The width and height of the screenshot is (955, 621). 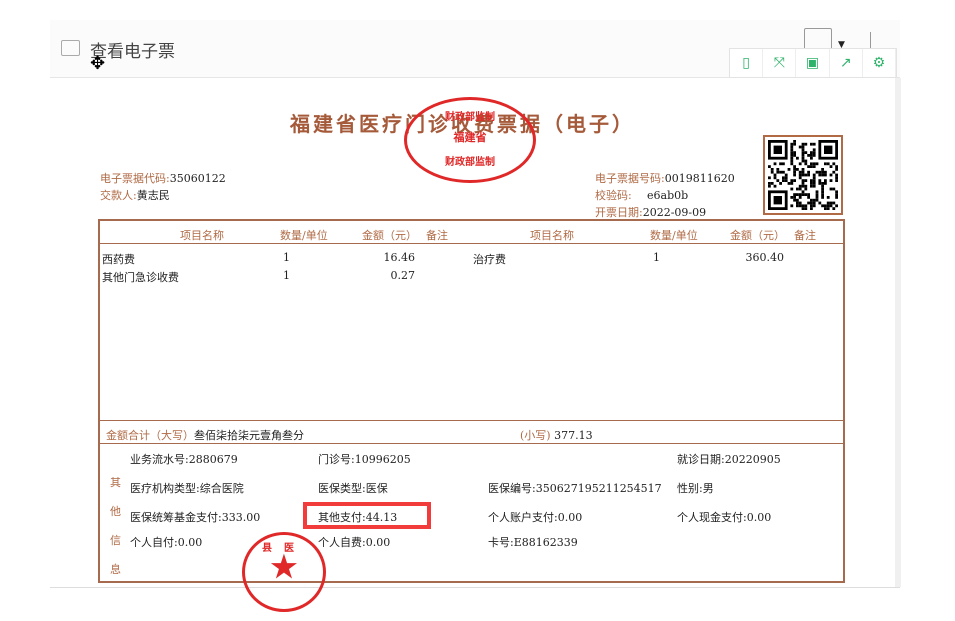 What do you see at coordinates (135, 195) in the screenshot?
I see `payer: 交款人:黄志民` at bounding box center [135, 195].